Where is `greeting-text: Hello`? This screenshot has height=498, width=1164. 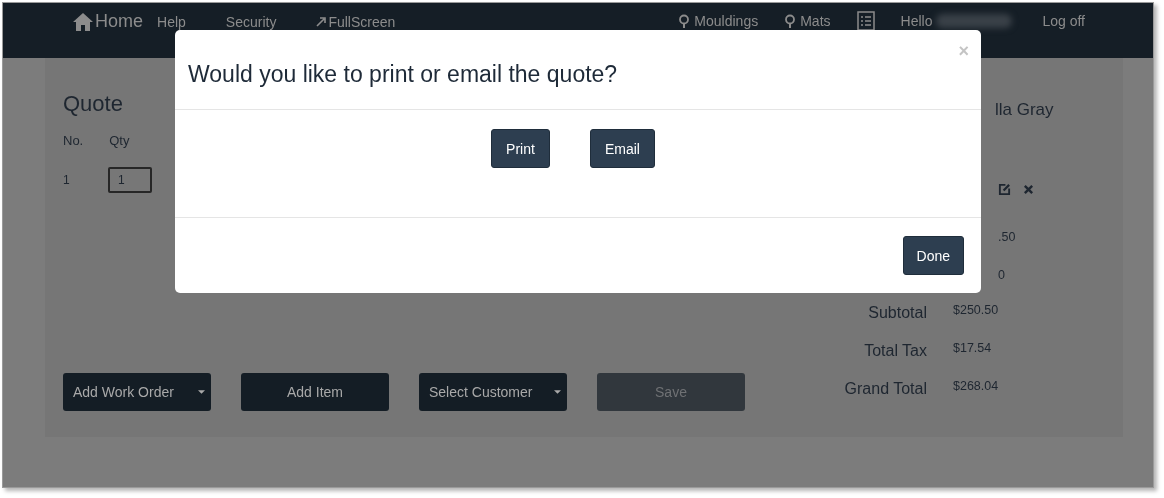 greeting-text: Hello is located at coordinates (916, 21).